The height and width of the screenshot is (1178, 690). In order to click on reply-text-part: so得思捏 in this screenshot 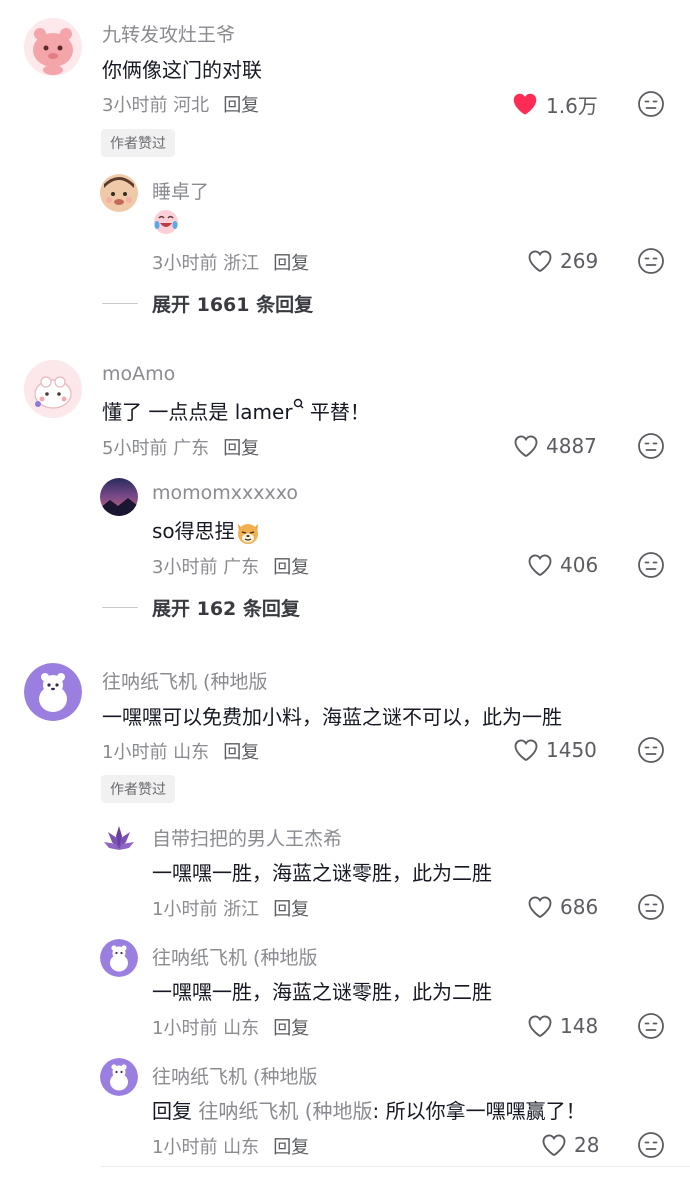, I will do `click(193, 531)`.